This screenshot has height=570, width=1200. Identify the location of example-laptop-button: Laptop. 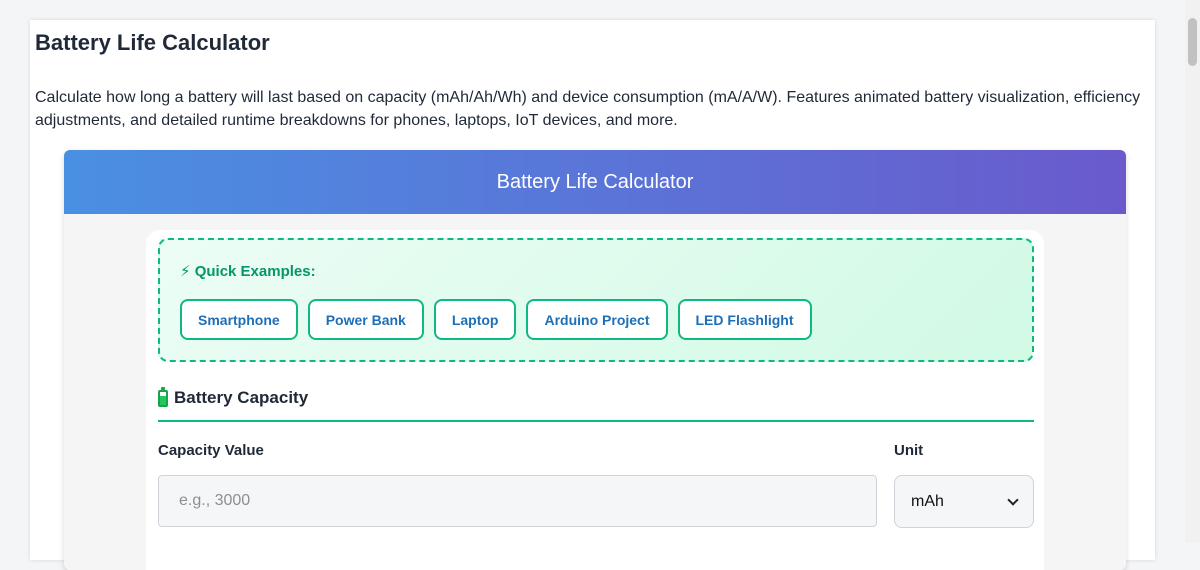
(475, 319).